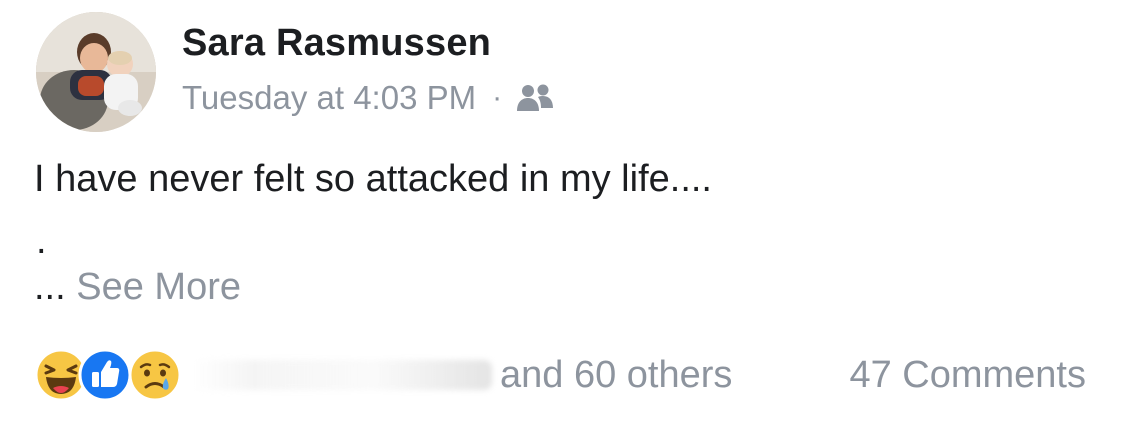 The height and width of the screenshot is (432, 1125). Describe the element at coordinates (535, 98) in the screenshot. I see `friends-icon` at that location.